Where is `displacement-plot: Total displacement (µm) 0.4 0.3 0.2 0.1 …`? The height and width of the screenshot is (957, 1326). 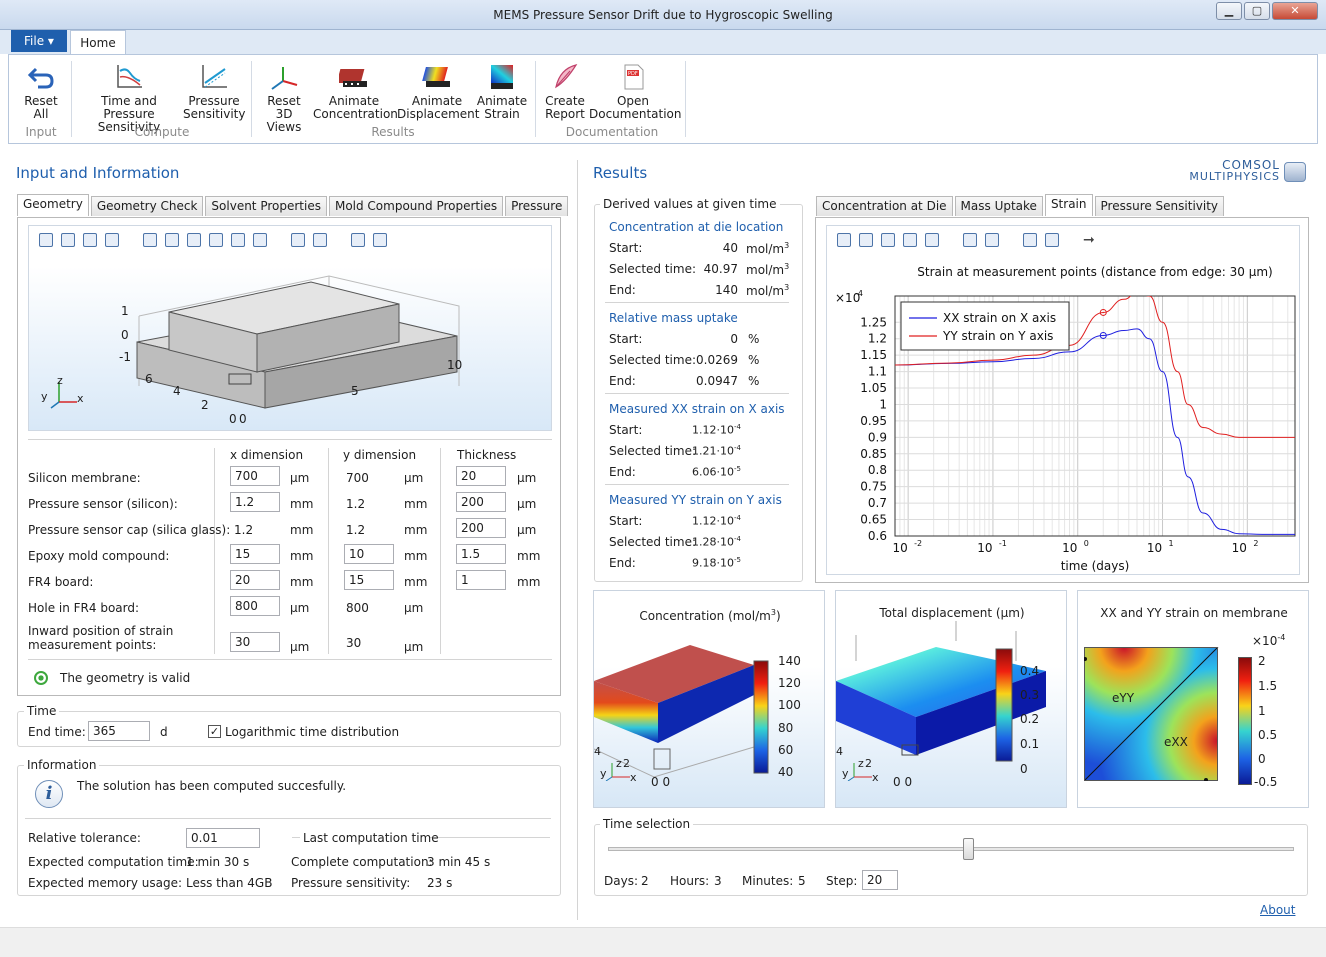 displacement-plot: Total displacement (µm) 0.4 0.3 0.2 0.1 … is located at coordinates (951, 699).